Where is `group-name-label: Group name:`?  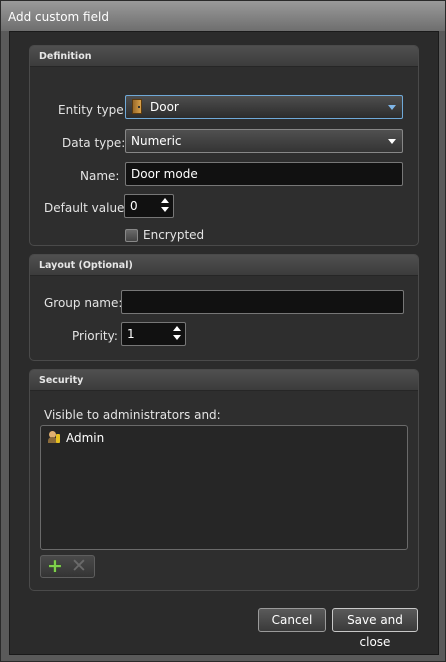 group-name-label: Group name: is located at coordinates (83, 303).